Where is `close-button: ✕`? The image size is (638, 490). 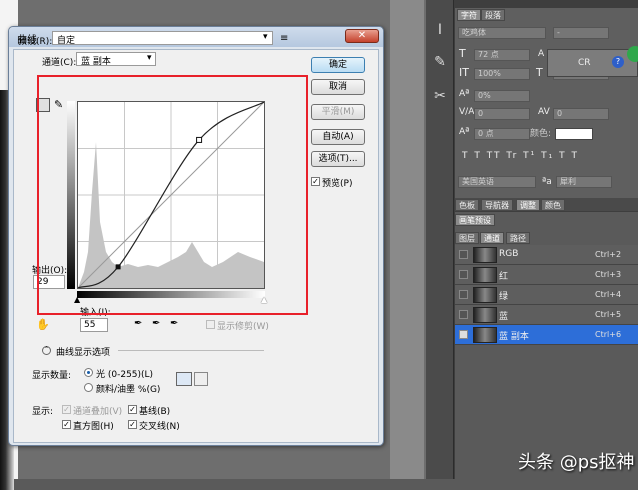
close-button: ✕ is located at coordinates (362, 36).